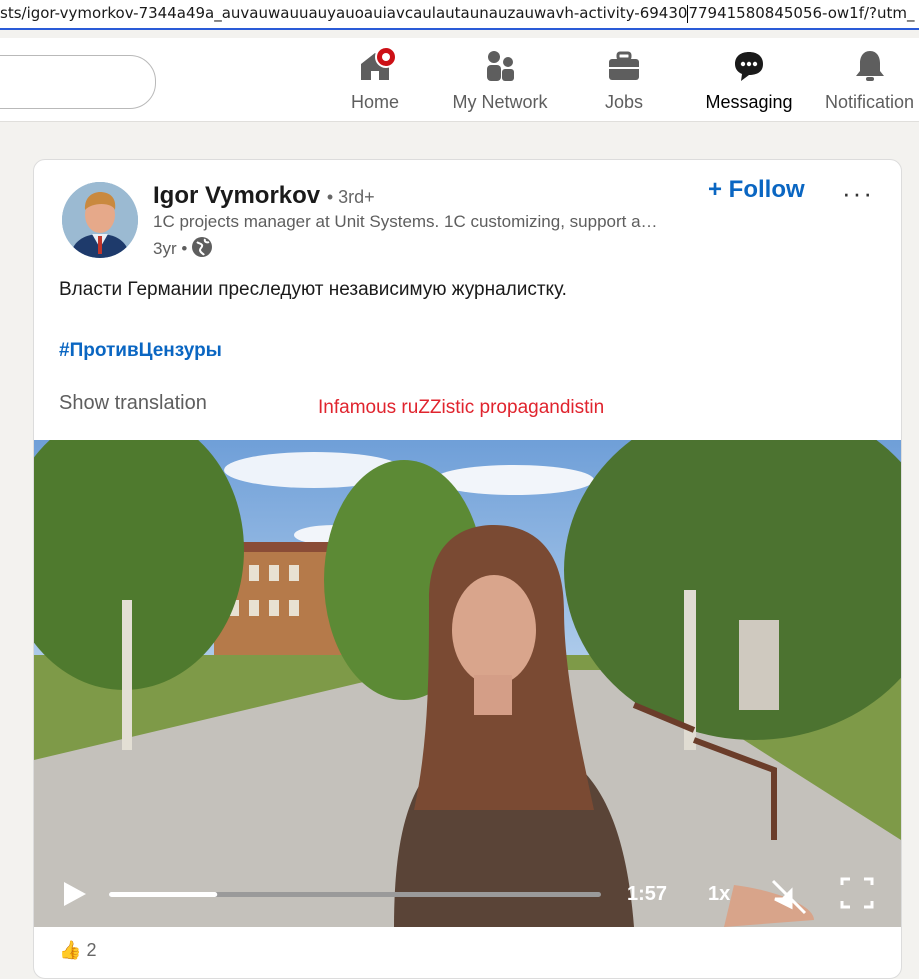 The height and width of the screenshot is (979, 919). I want to click on video-controls: 1:57 1x, so click(467, 887).